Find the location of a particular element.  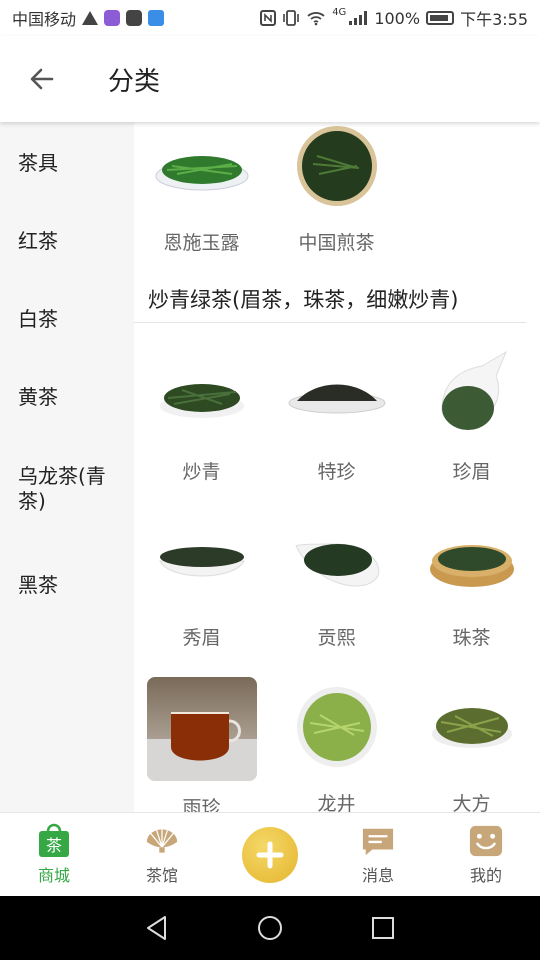

sidebar-item-label: 黄茶 is located at coordinates (38, 396).